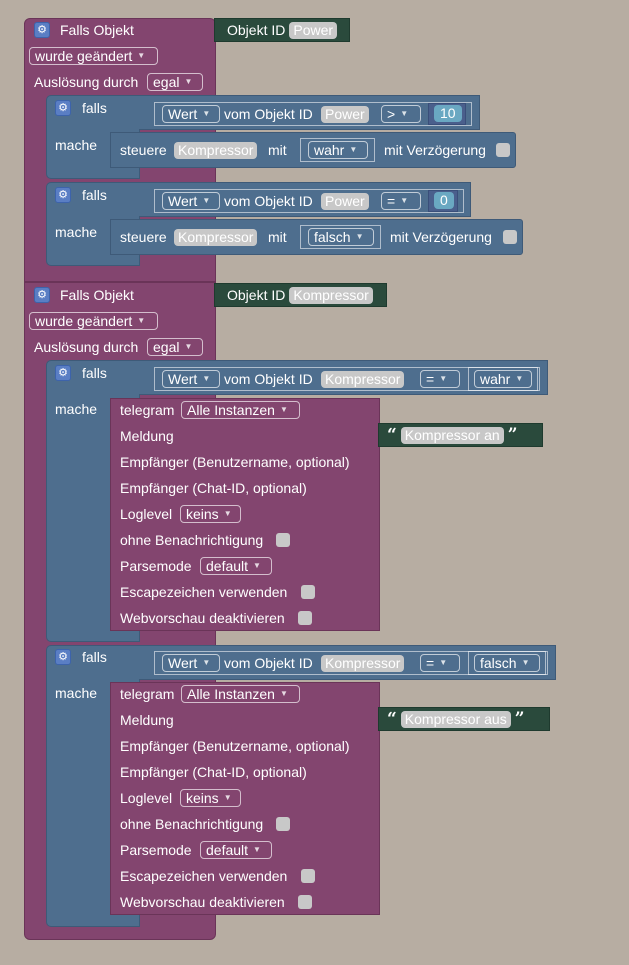 The image size is (629, 965). I want to click on text-block: “ Kompressor aus ”, so click(464, 719).